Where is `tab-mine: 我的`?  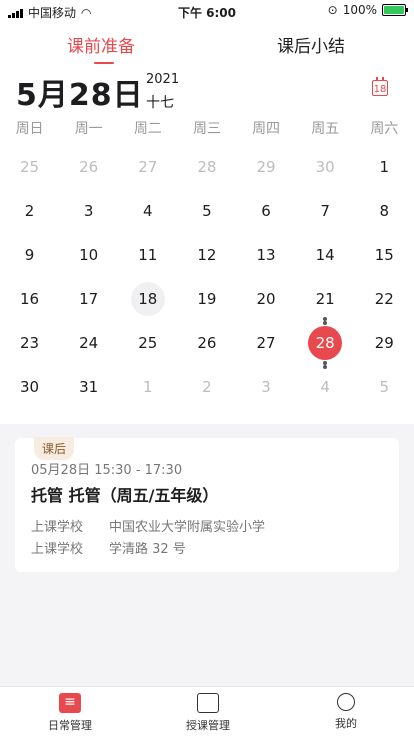 tab-mine: 我的 is located at coordinates (346, 712).